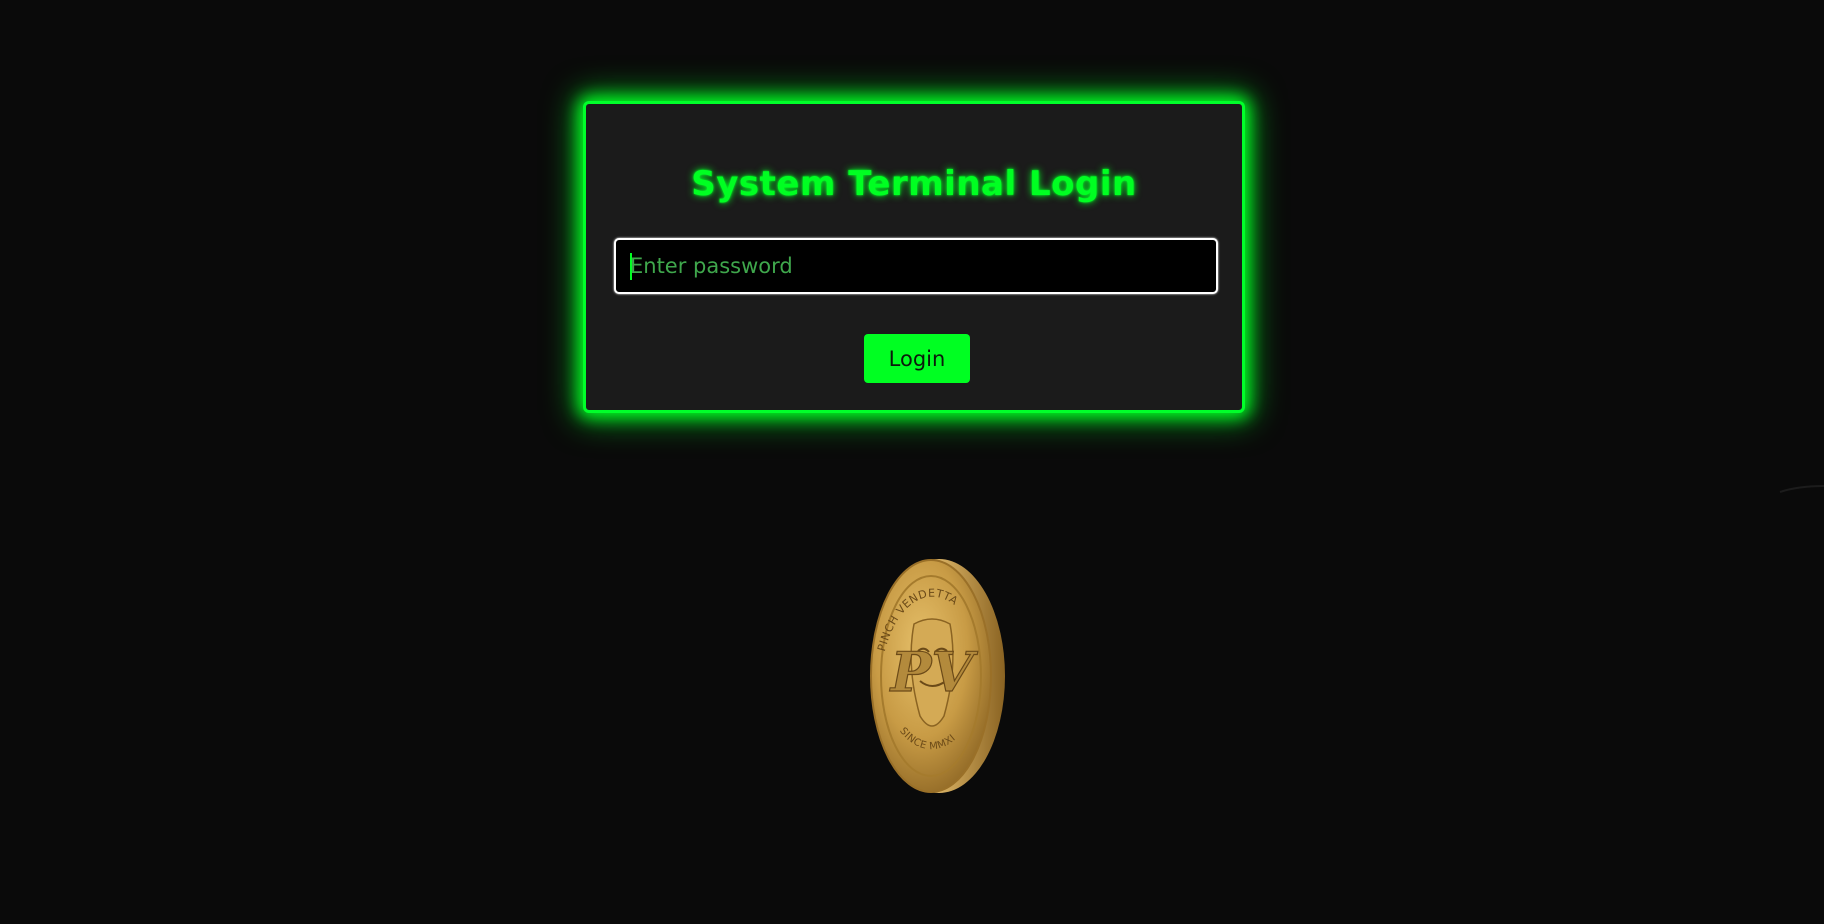 The image size is (1824, 924). What do you see at coordinates (916, 266) in the screenshot?
I see `password-input` at bounding box center [916, 266].